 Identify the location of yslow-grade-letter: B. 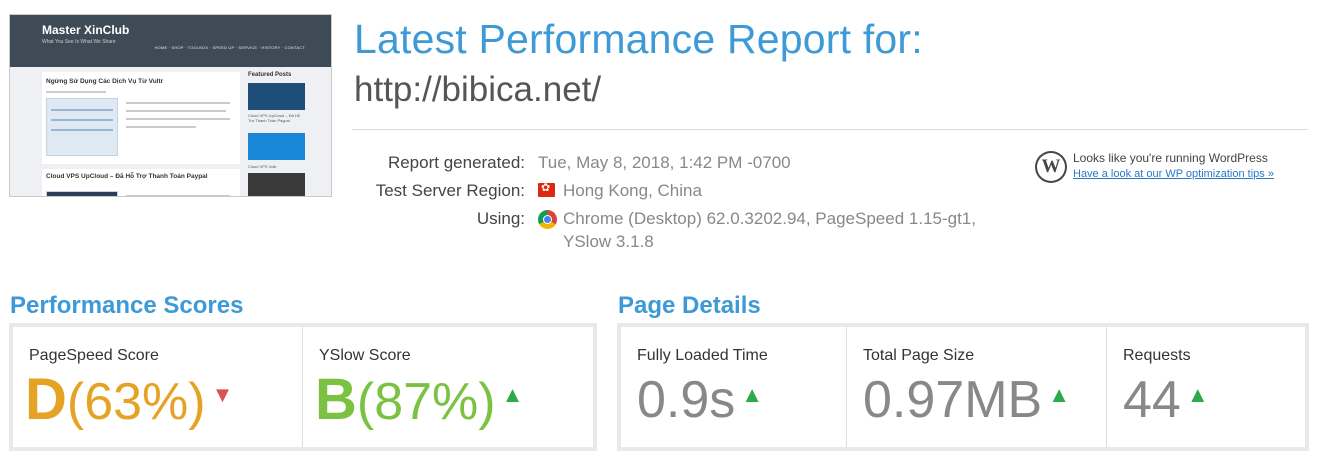
(336, 399).